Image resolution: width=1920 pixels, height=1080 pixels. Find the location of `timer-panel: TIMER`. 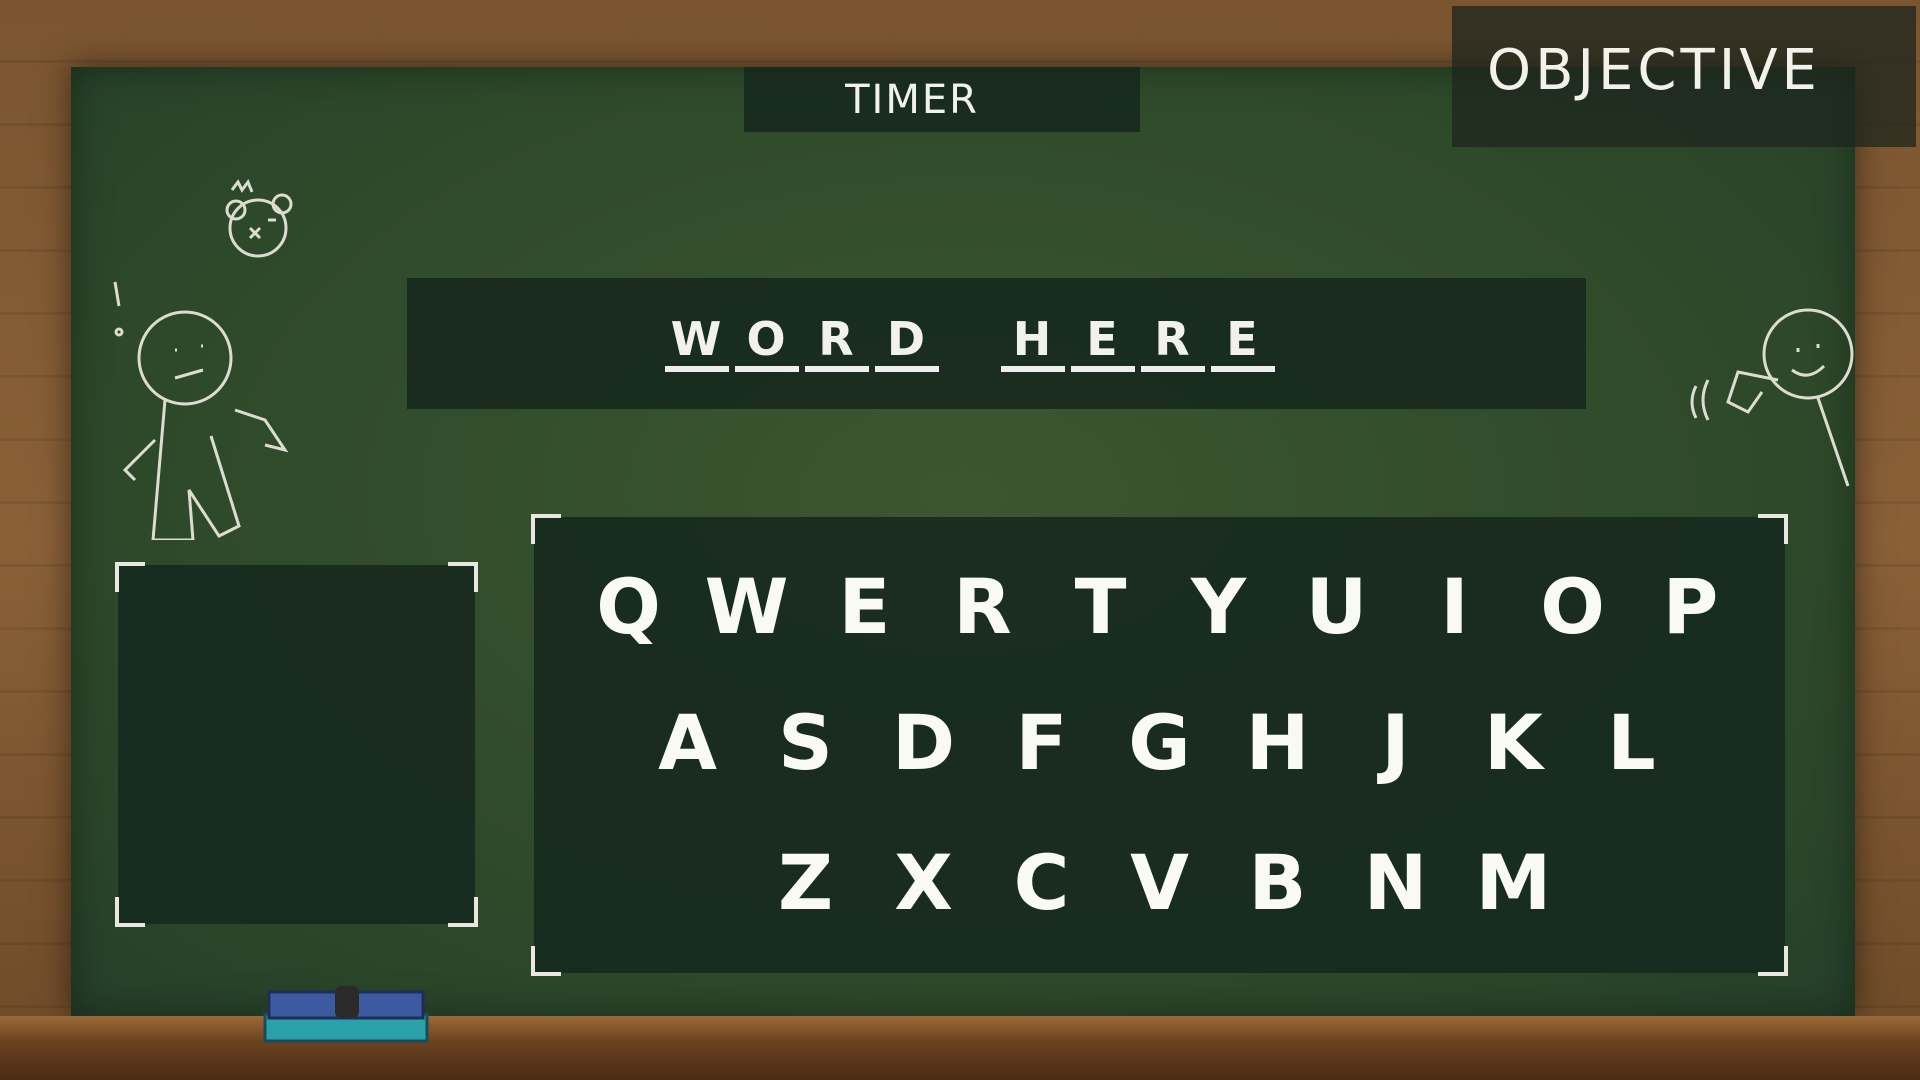

timer-panel: TIMER is located at coordinates (942, 99).